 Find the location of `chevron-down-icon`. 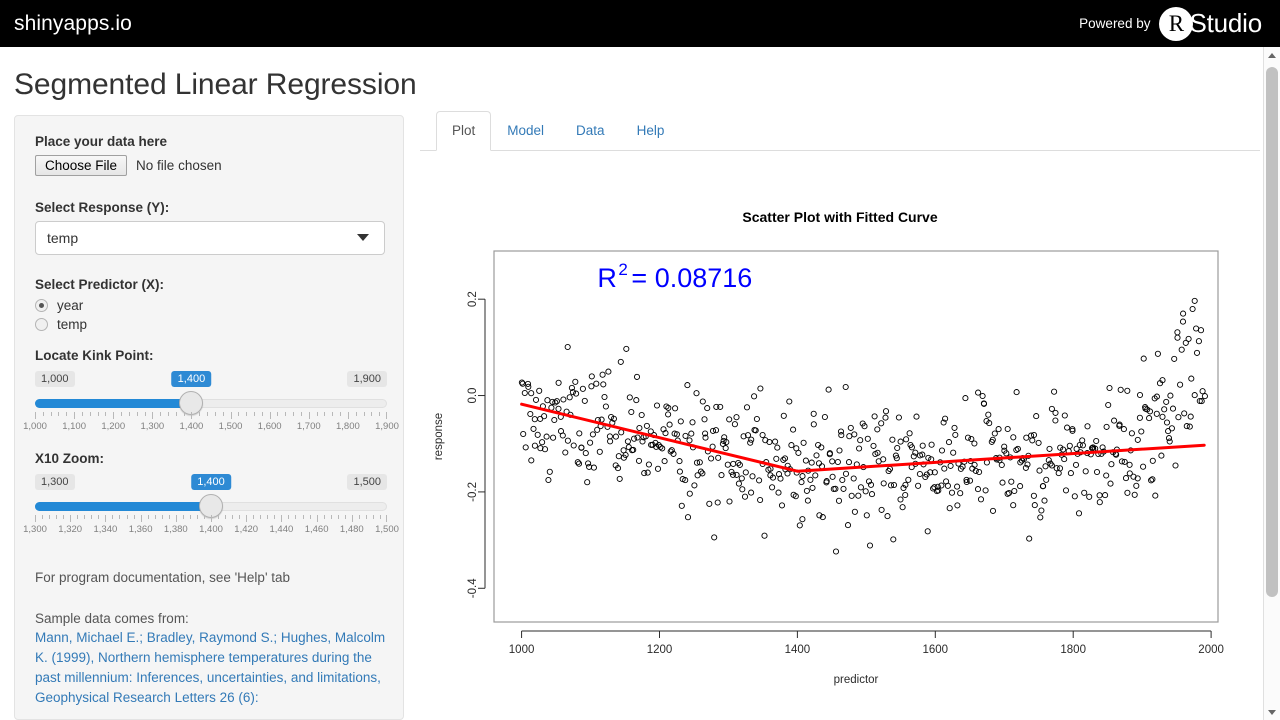

chevron-down-icon is located at coordinates (363, 237).